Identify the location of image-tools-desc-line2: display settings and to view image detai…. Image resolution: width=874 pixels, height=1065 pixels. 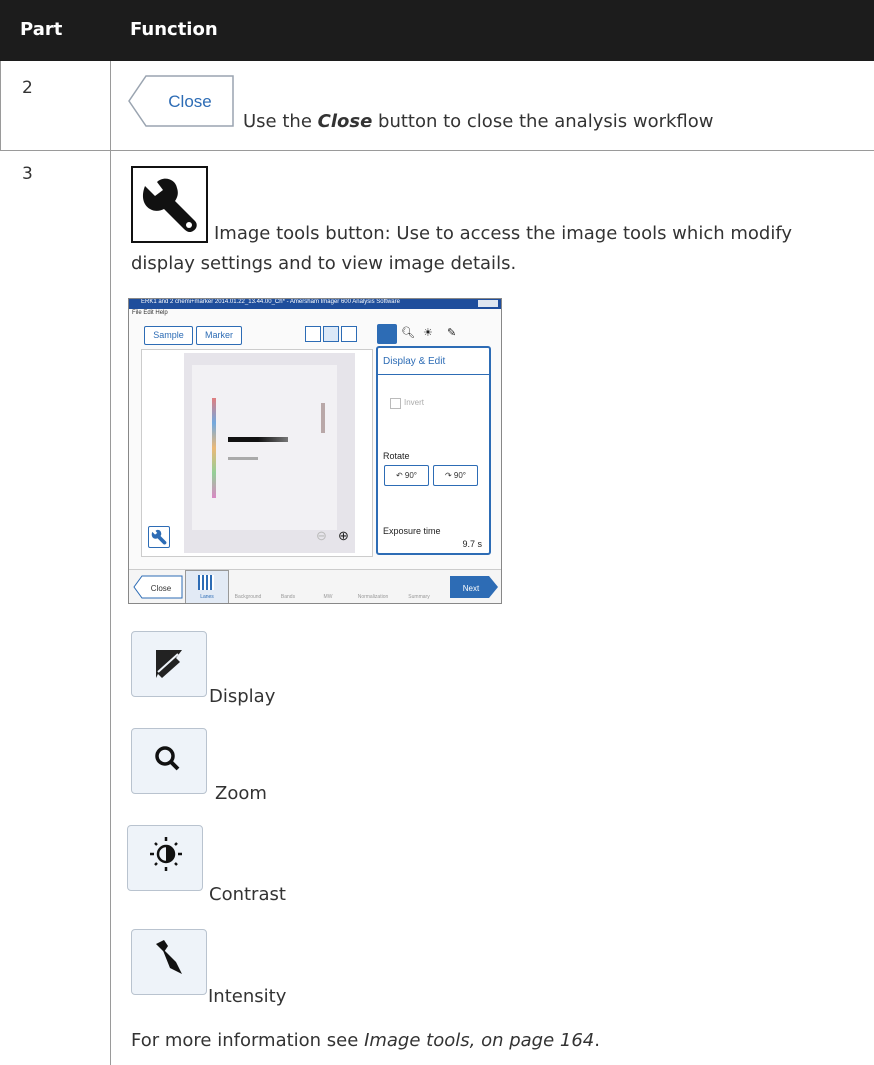
(324, 263).